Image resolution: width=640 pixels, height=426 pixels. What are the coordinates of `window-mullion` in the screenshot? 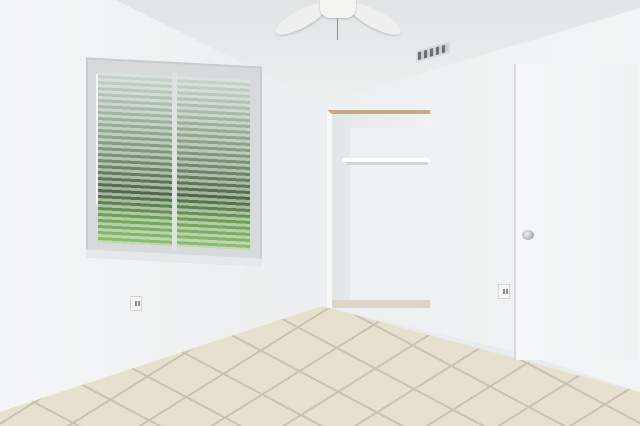 It's located at (174, 161).